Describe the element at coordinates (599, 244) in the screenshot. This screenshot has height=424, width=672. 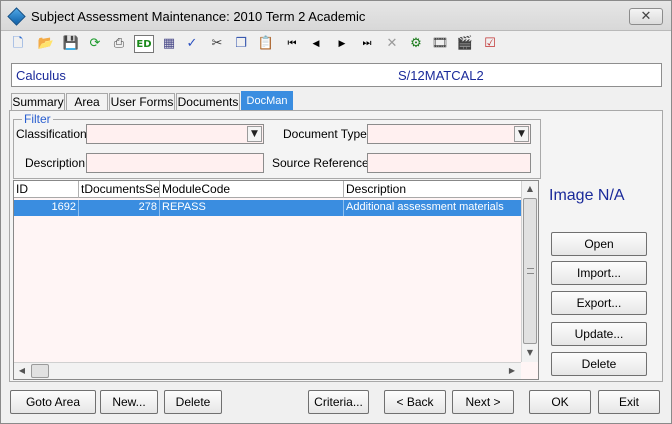
I see `open-button: Open` at that location.